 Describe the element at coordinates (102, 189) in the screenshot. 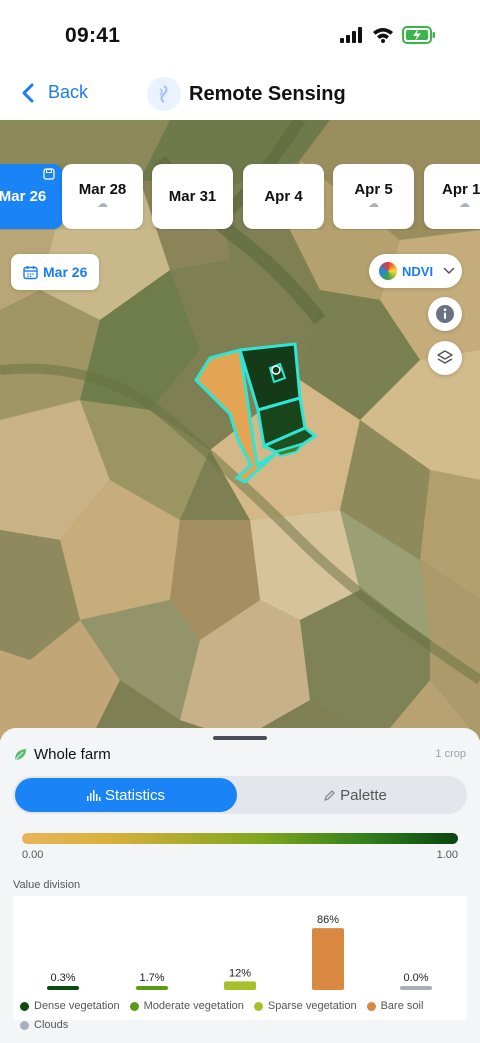

I see `date-label: Mar 28` at that location.